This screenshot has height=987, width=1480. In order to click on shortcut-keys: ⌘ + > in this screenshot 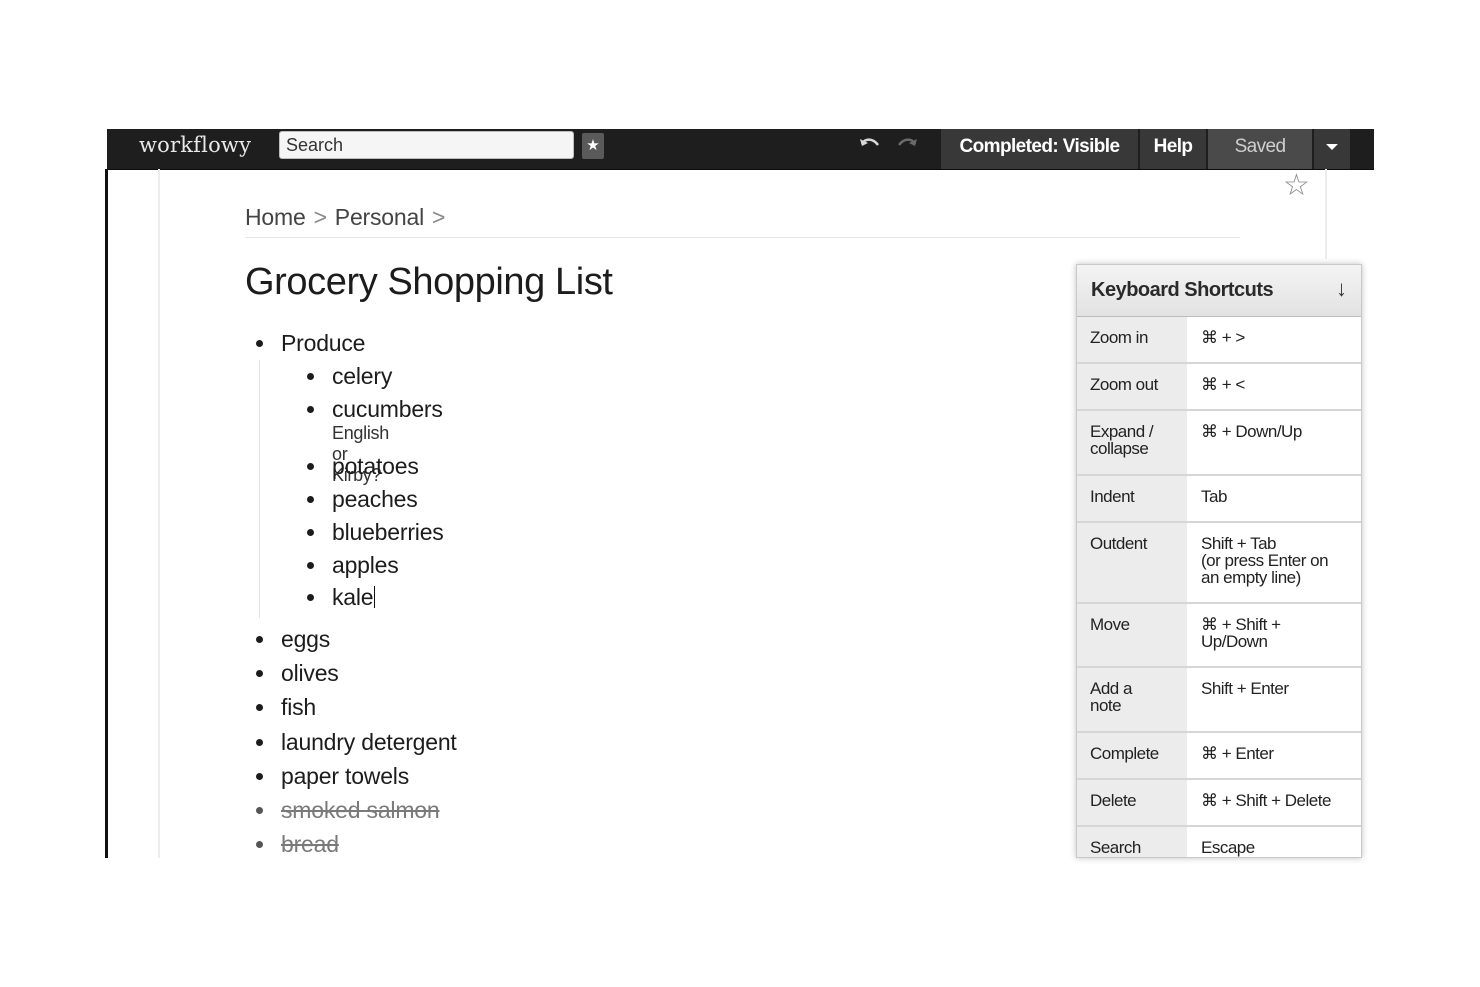, I will do `click(1223, 337)`.